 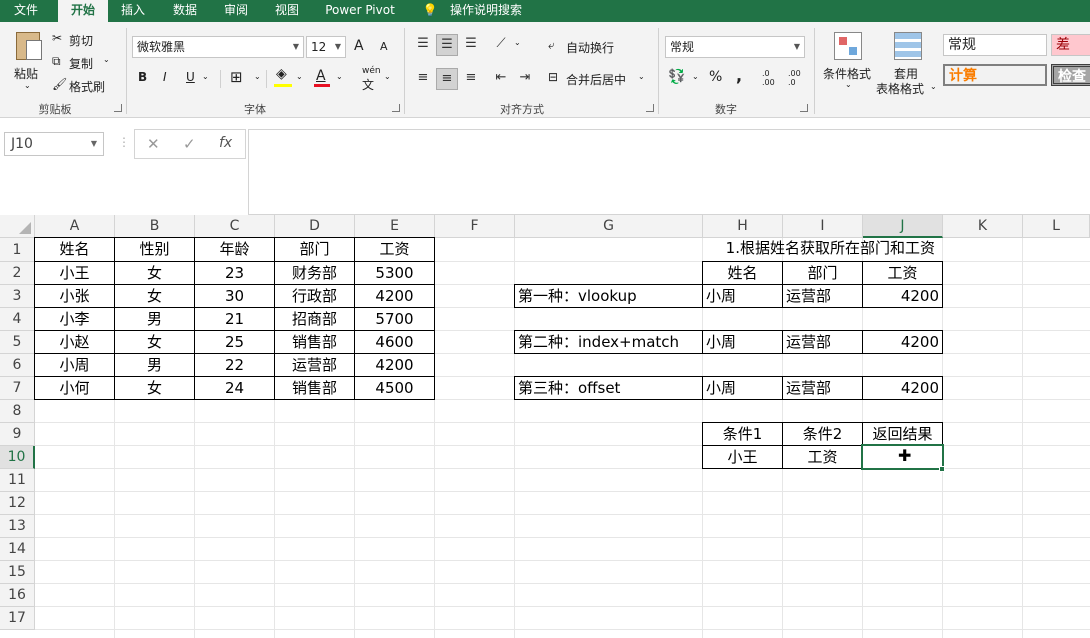 I want to click on accounting-format-icon: 💱, so click(x=676, y=77).